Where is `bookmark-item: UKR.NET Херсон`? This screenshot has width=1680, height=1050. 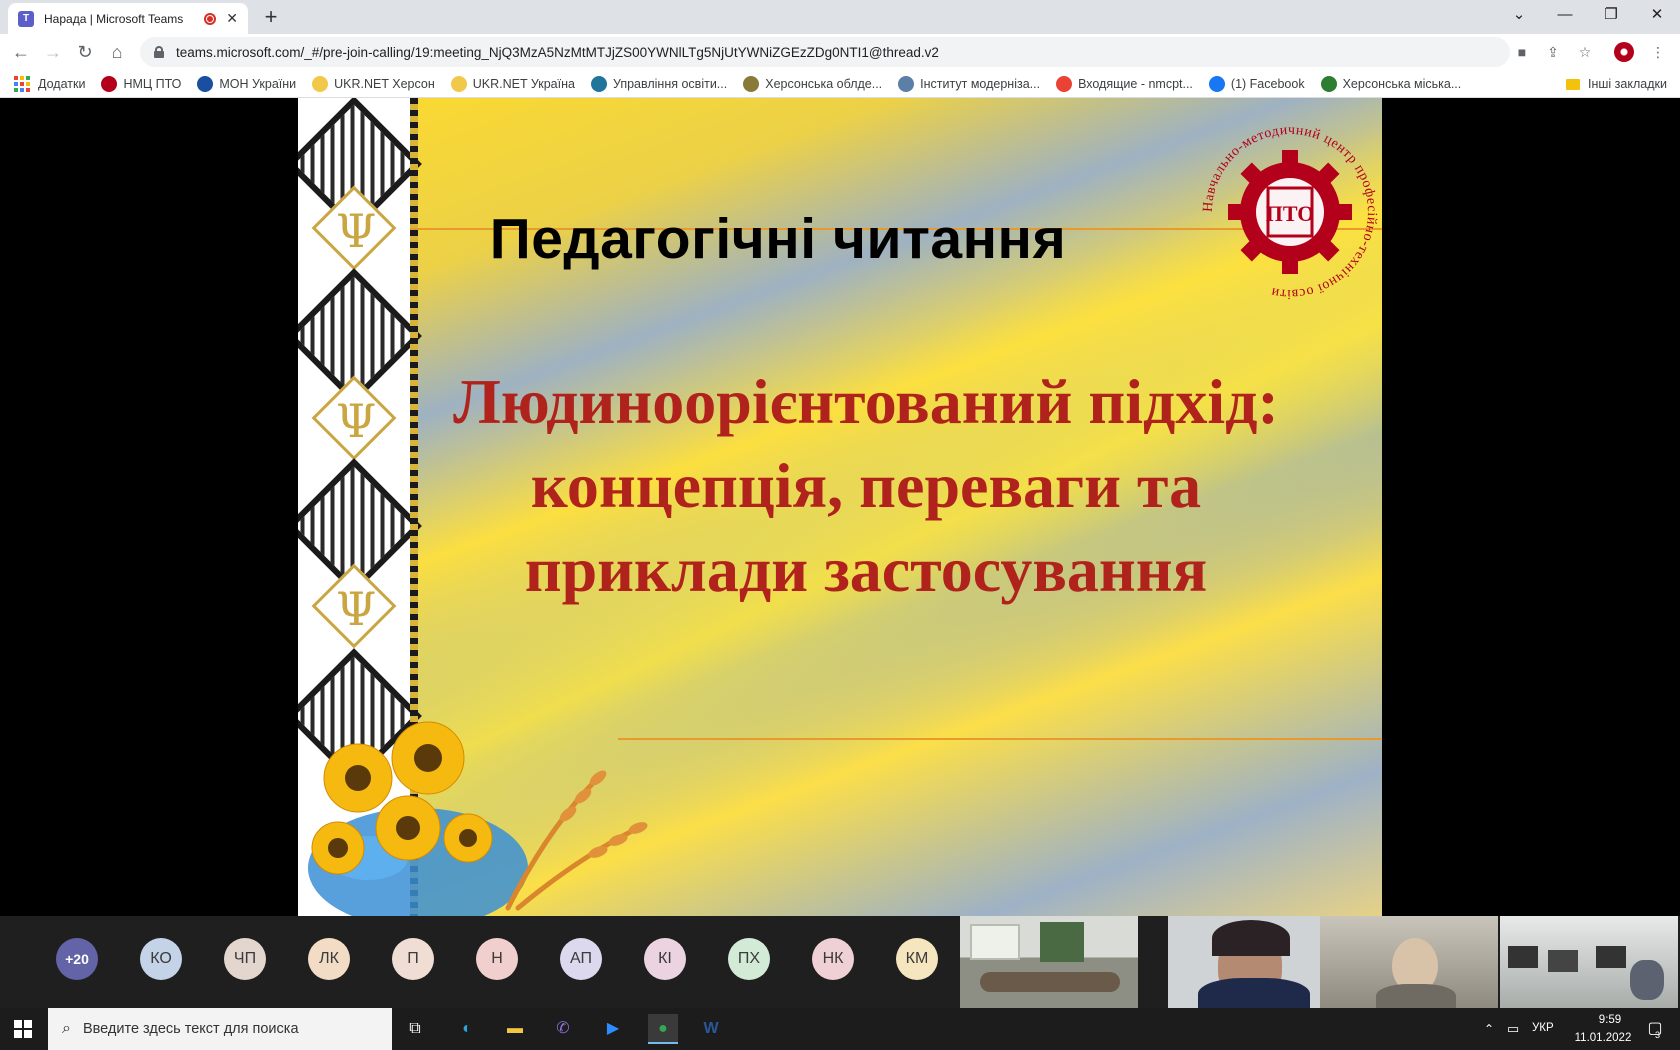 bookmark-item: UKR.NET Херсон is located at coordinates (373, 83).